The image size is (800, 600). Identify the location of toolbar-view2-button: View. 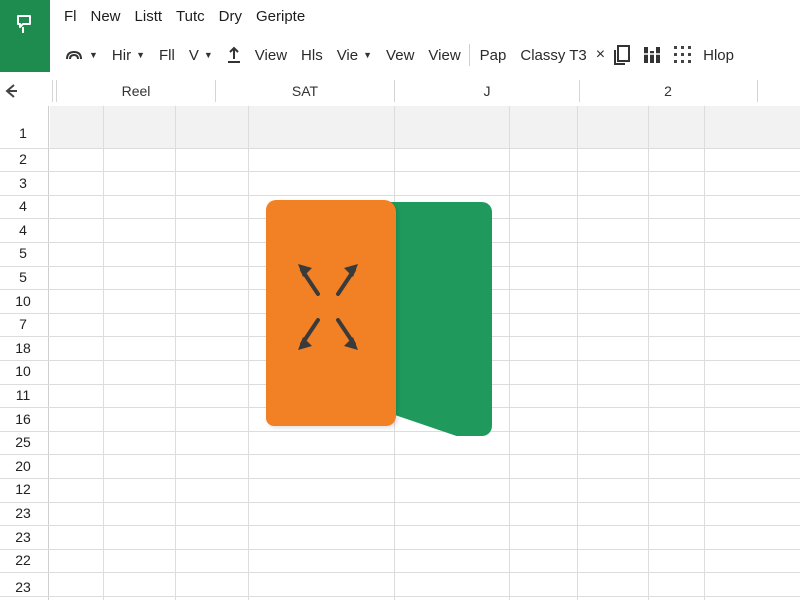
(444, 55).